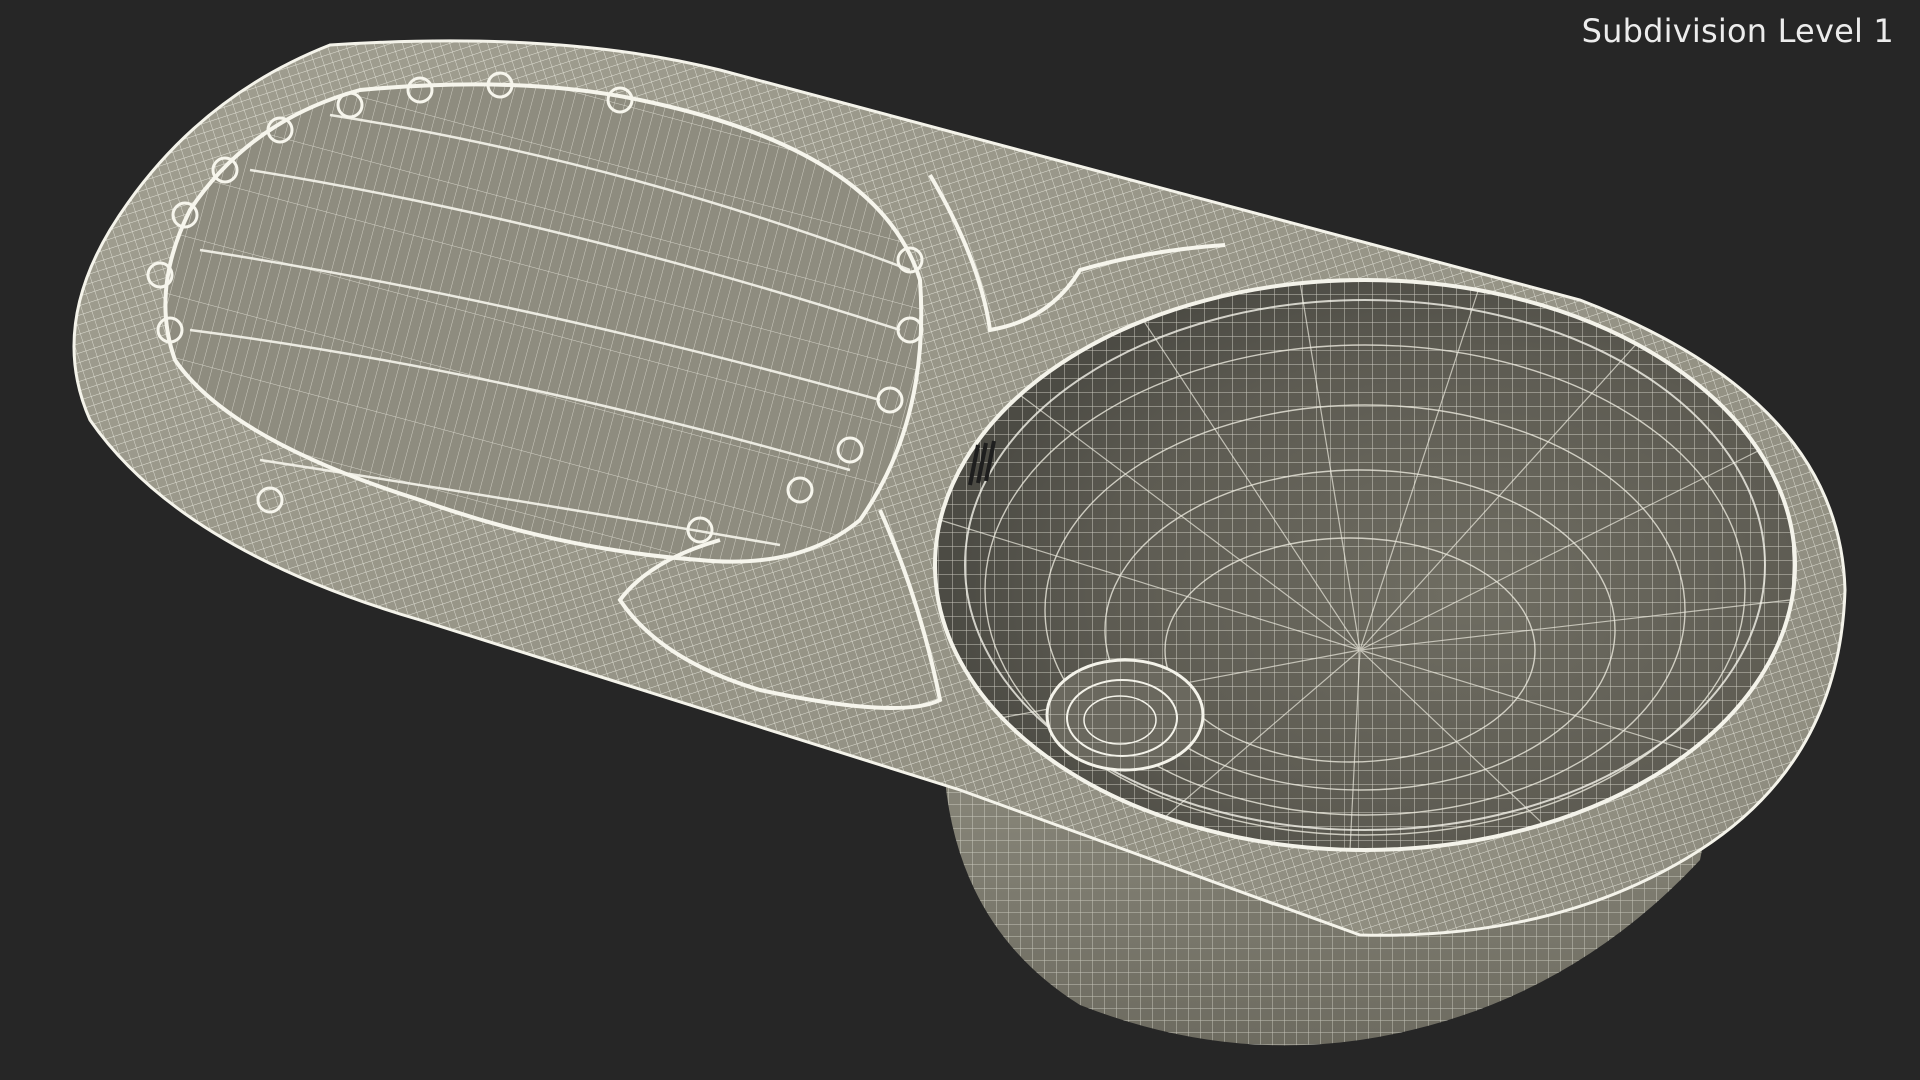  Describe the element at coordinates (1737, 31) in the screenshot. I see `subdivision-level-label: Subdivision Level 1` at that location.